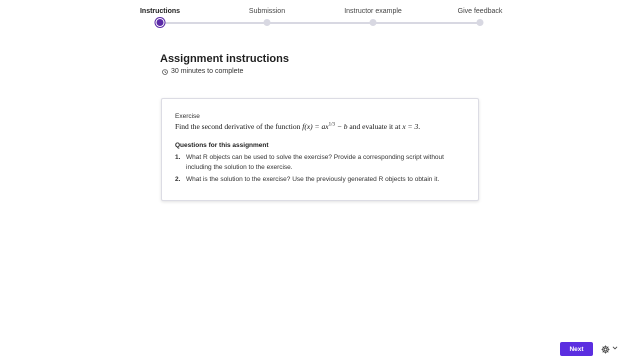 The image size is (640, 360). I want to click on step-give-feedback-label: Give feedback, so click(480, 11).